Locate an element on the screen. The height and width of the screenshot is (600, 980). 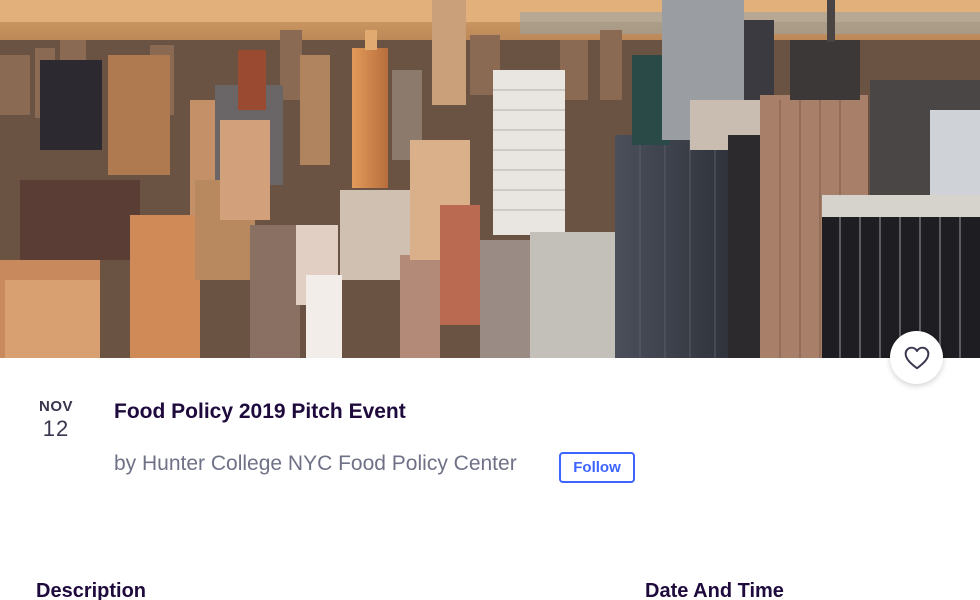
heart-outline-icon is located at coordinates (916, 357).